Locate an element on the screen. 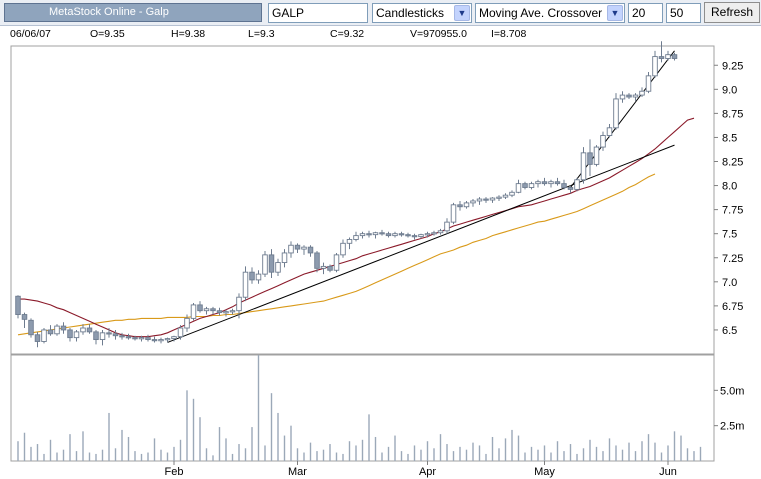  date-tick-label: Mar is located at coordinates (297, 472).